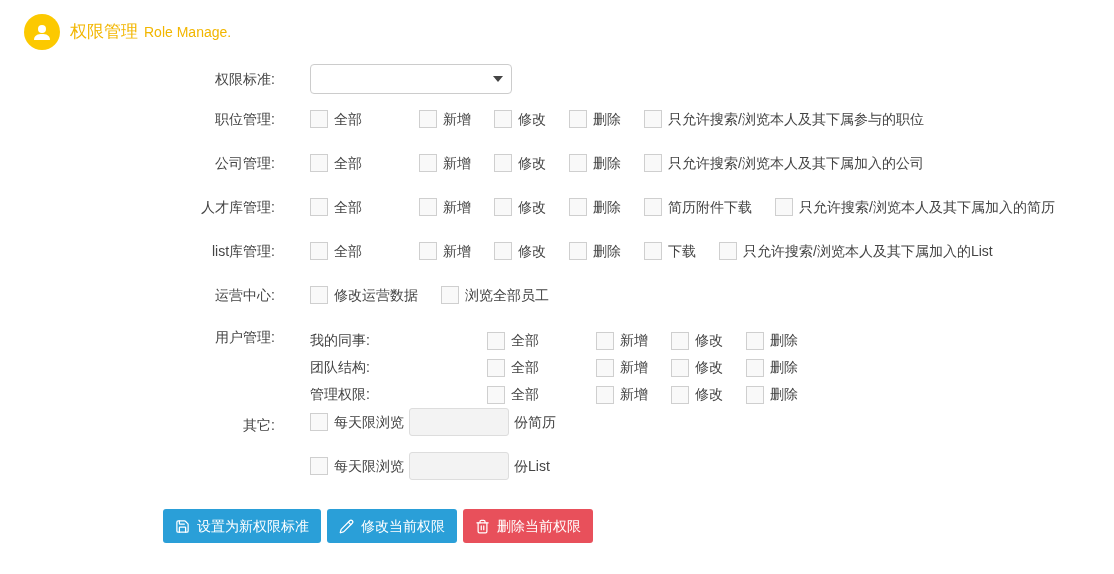 This screenshot has height=574, width=1114. What do you see at coordinates (927, 207) in the screenshot?
I see `option-label: 只允许搜索/浏览本人及其下属加入的简历` at bounding box center [927, 207].